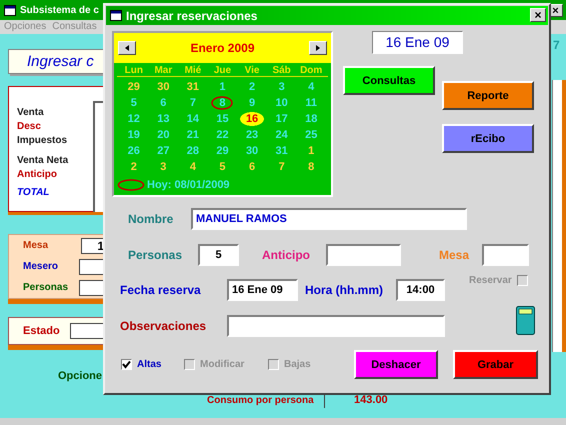  I want to click on input-field: 1, so click(92, 246).